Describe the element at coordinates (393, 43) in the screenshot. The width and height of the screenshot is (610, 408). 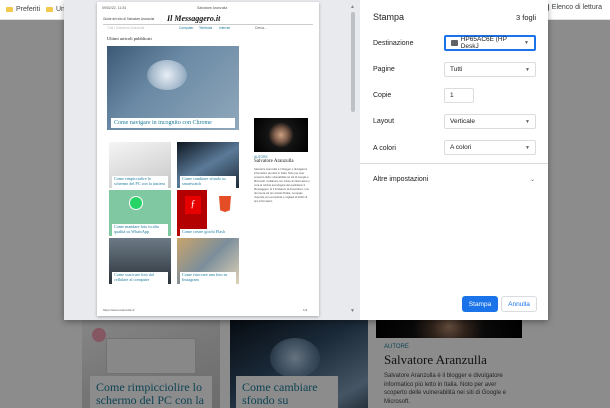
I see `destination-label: Destinazione` at that location.